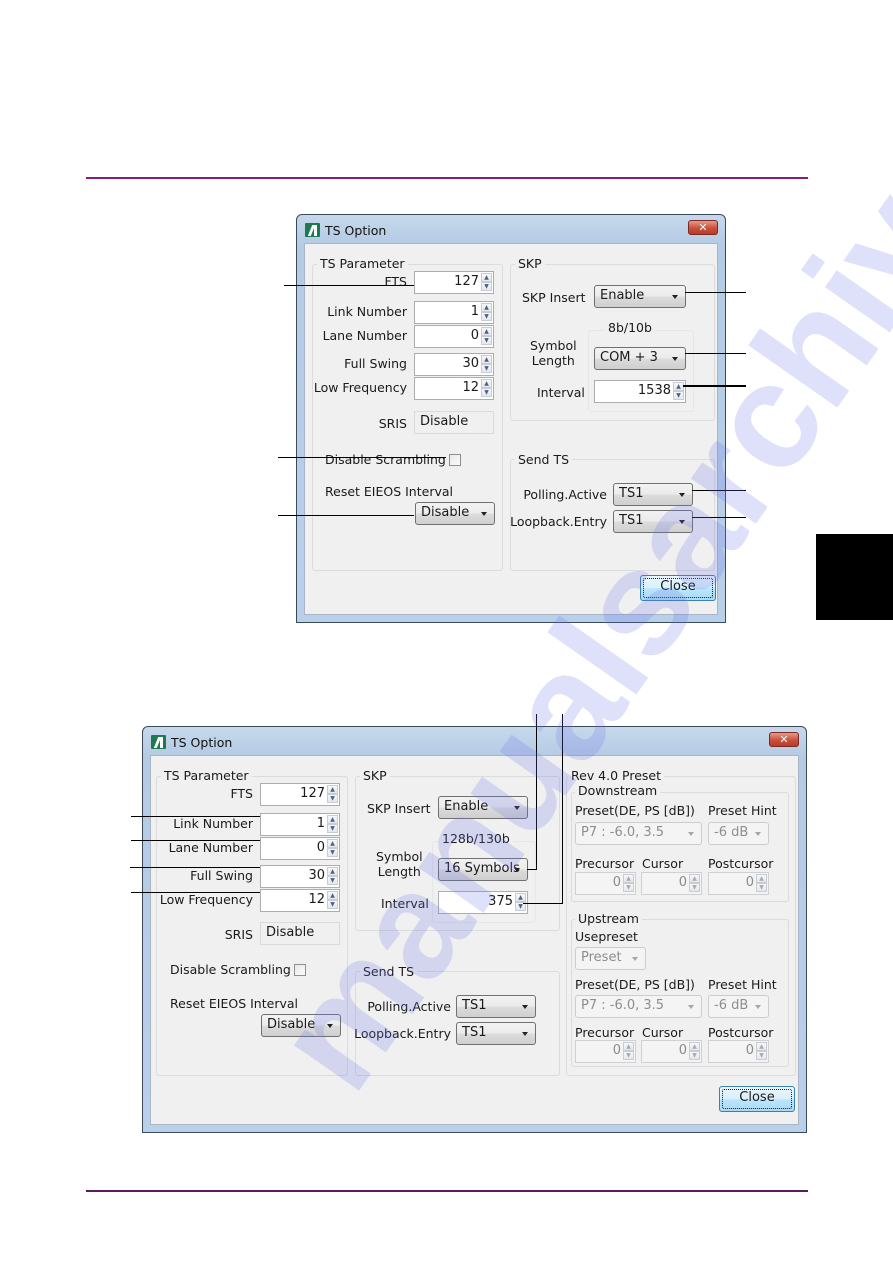  Describe the element at coordinates (445, 512) in the screenshot. I see `reset-eieos-value: Disable` at that location.